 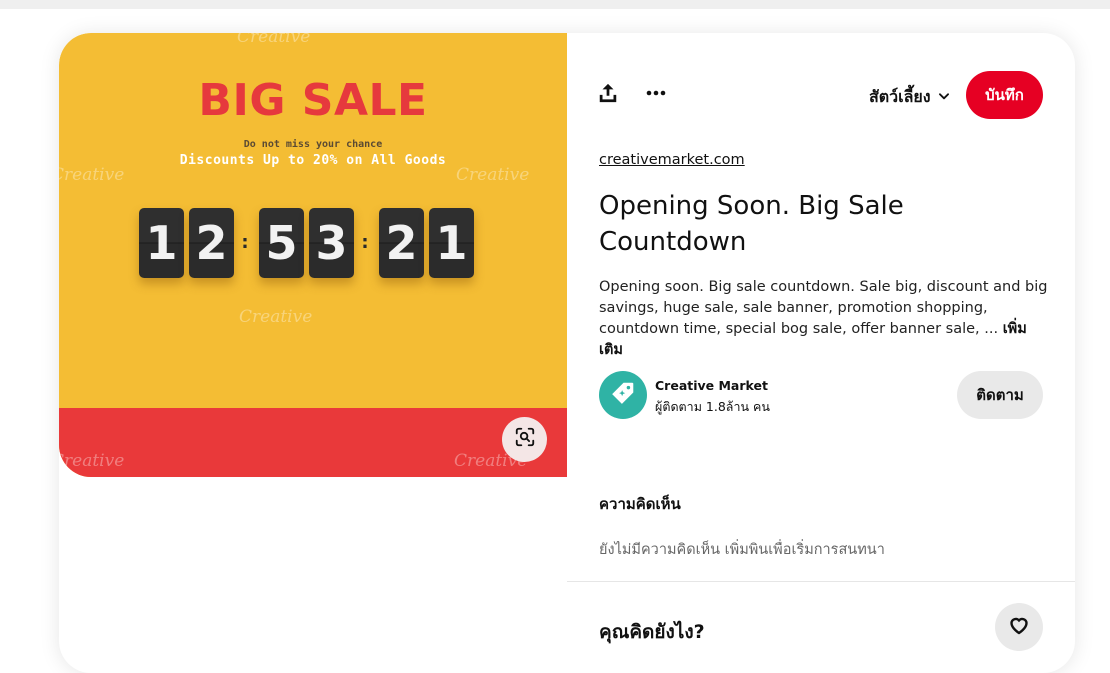 I want to click on heart-icon, so click(x=1019, y=627).